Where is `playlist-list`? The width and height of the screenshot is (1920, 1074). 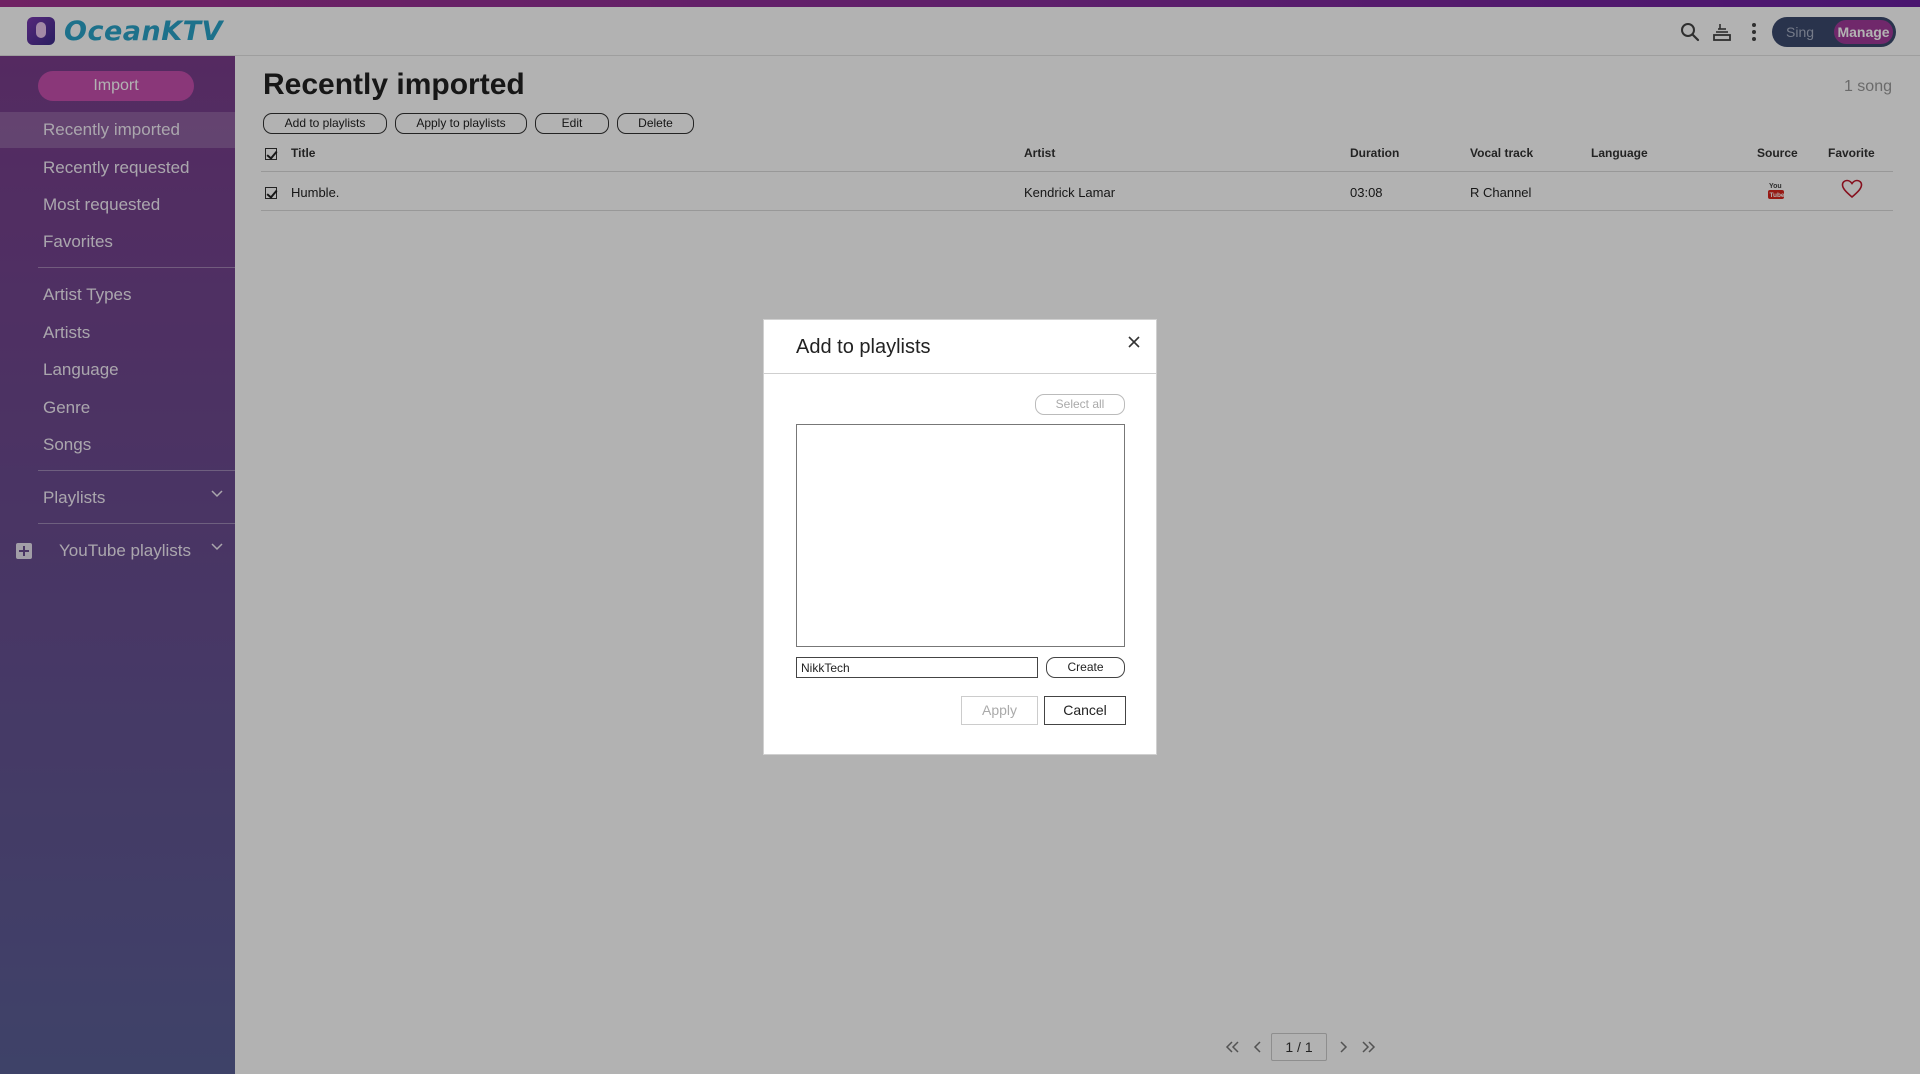 playlist-list is located at coordinates (960, 535).